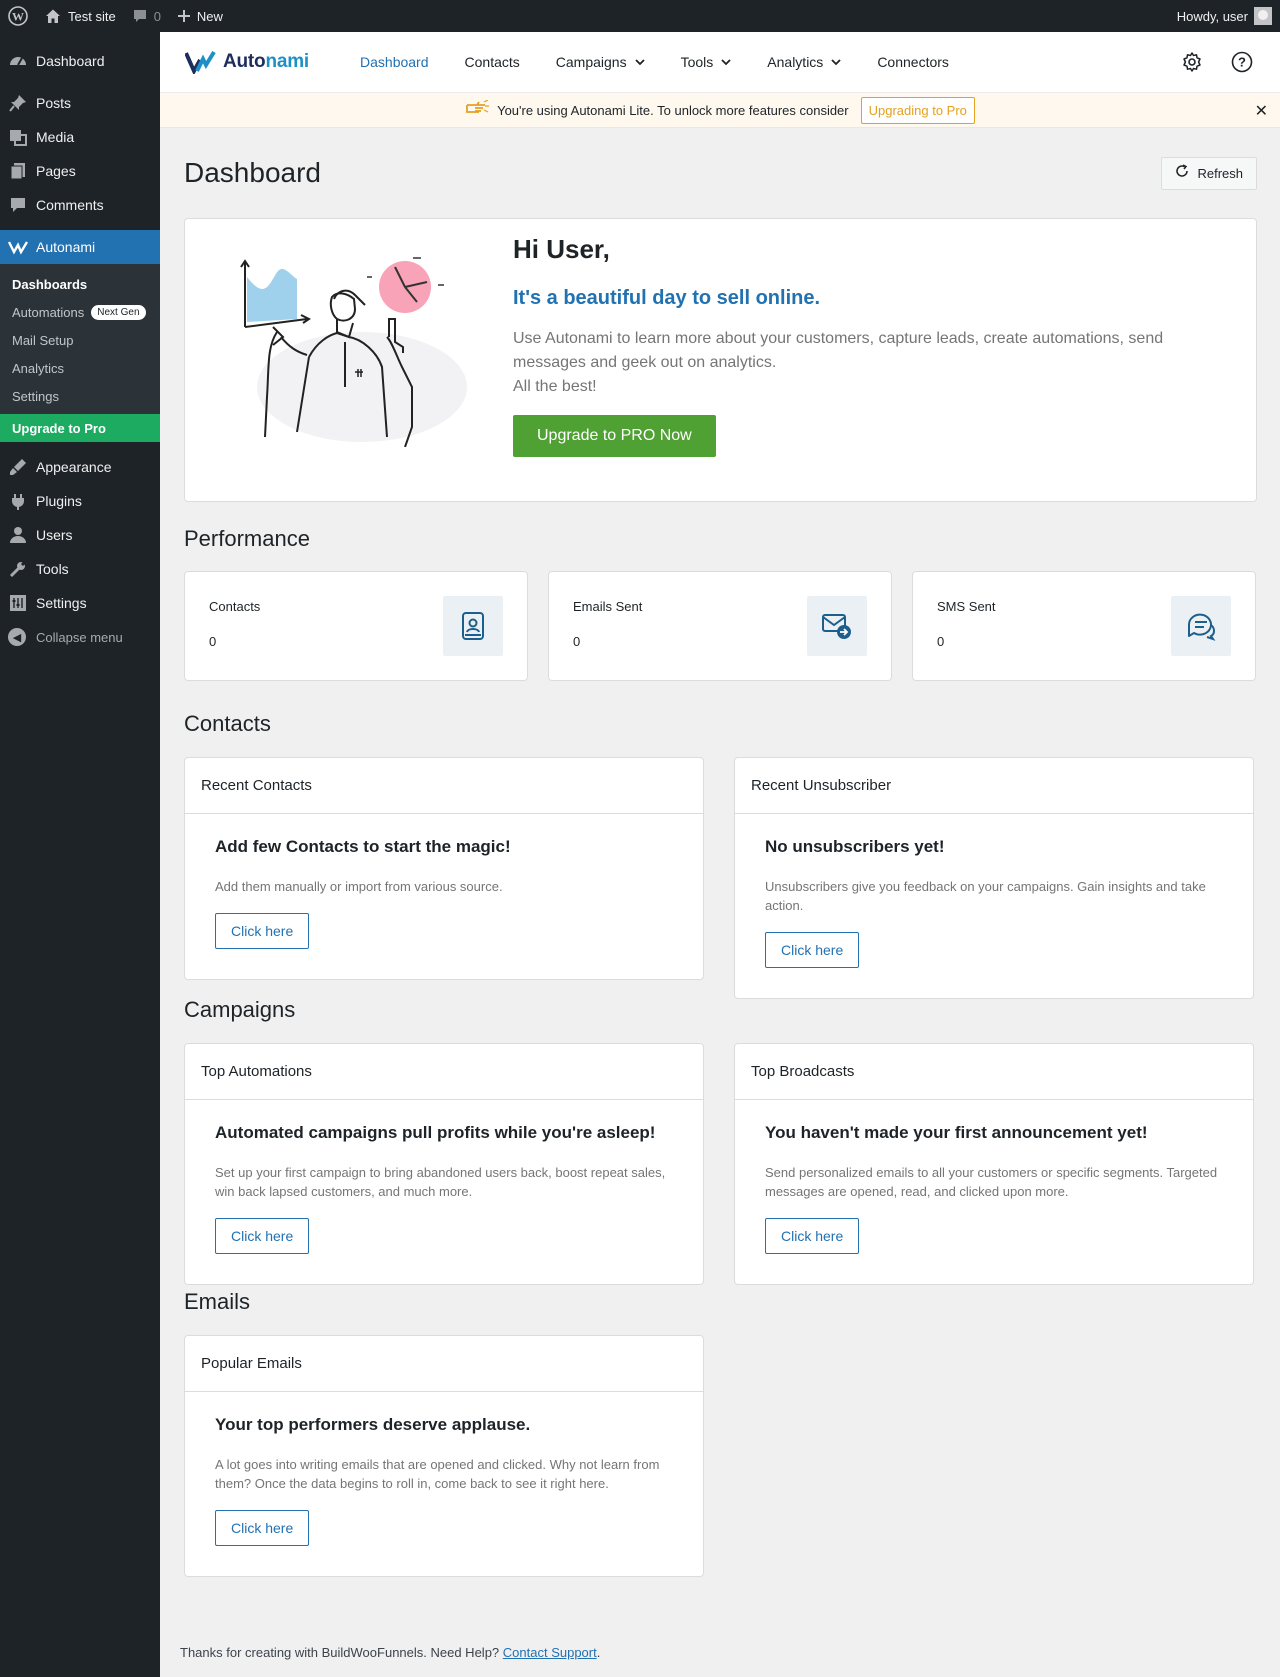  Describe the element at coordinates (804, 62) in the screenshot. I see `nav-analytics: Analytics` at that location.